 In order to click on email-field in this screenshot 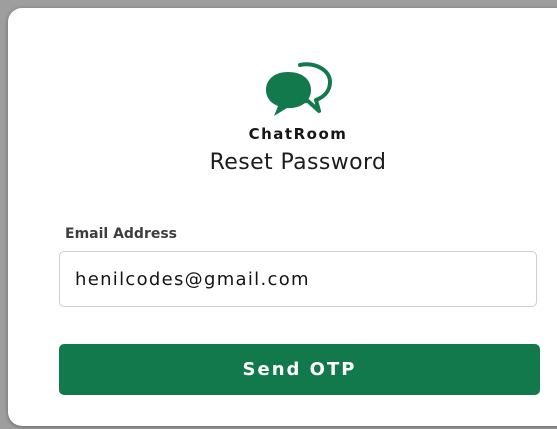, I will do `click(298, 279)`.